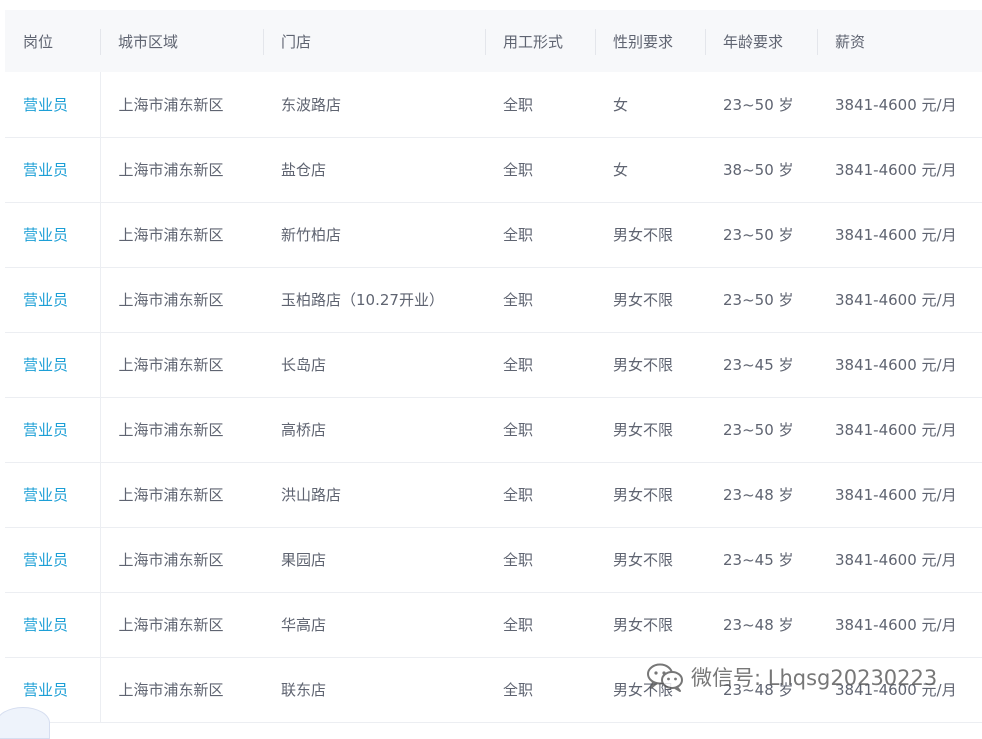 The height and width of the screenshot is (739, 982). I want to click on cell-store-text: 玉柏路店（10.27开业）, so click(362, 300).